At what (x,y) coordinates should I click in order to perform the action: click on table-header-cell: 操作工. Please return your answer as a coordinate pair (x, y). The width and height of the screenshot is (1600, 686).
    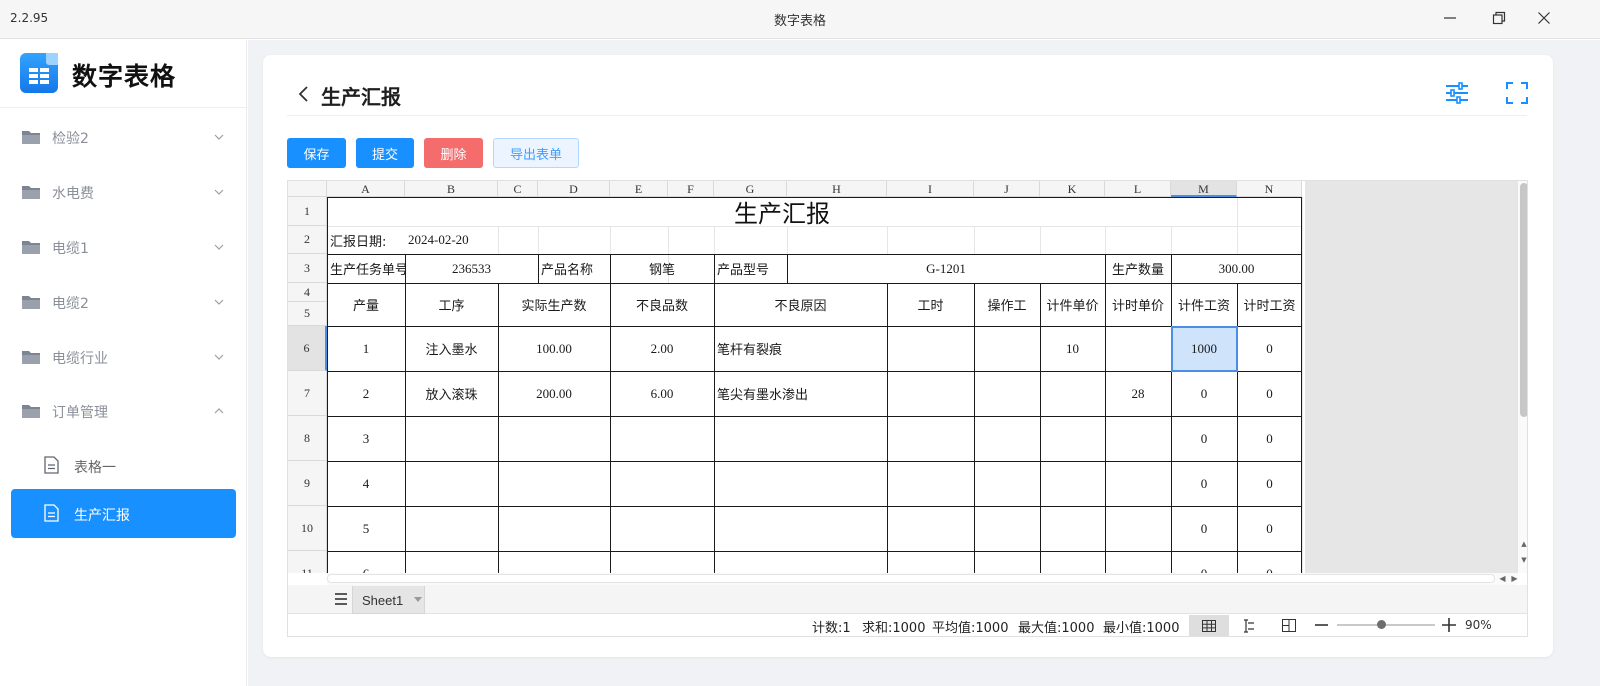
    Looking at the image, I should click on (1007, 304).